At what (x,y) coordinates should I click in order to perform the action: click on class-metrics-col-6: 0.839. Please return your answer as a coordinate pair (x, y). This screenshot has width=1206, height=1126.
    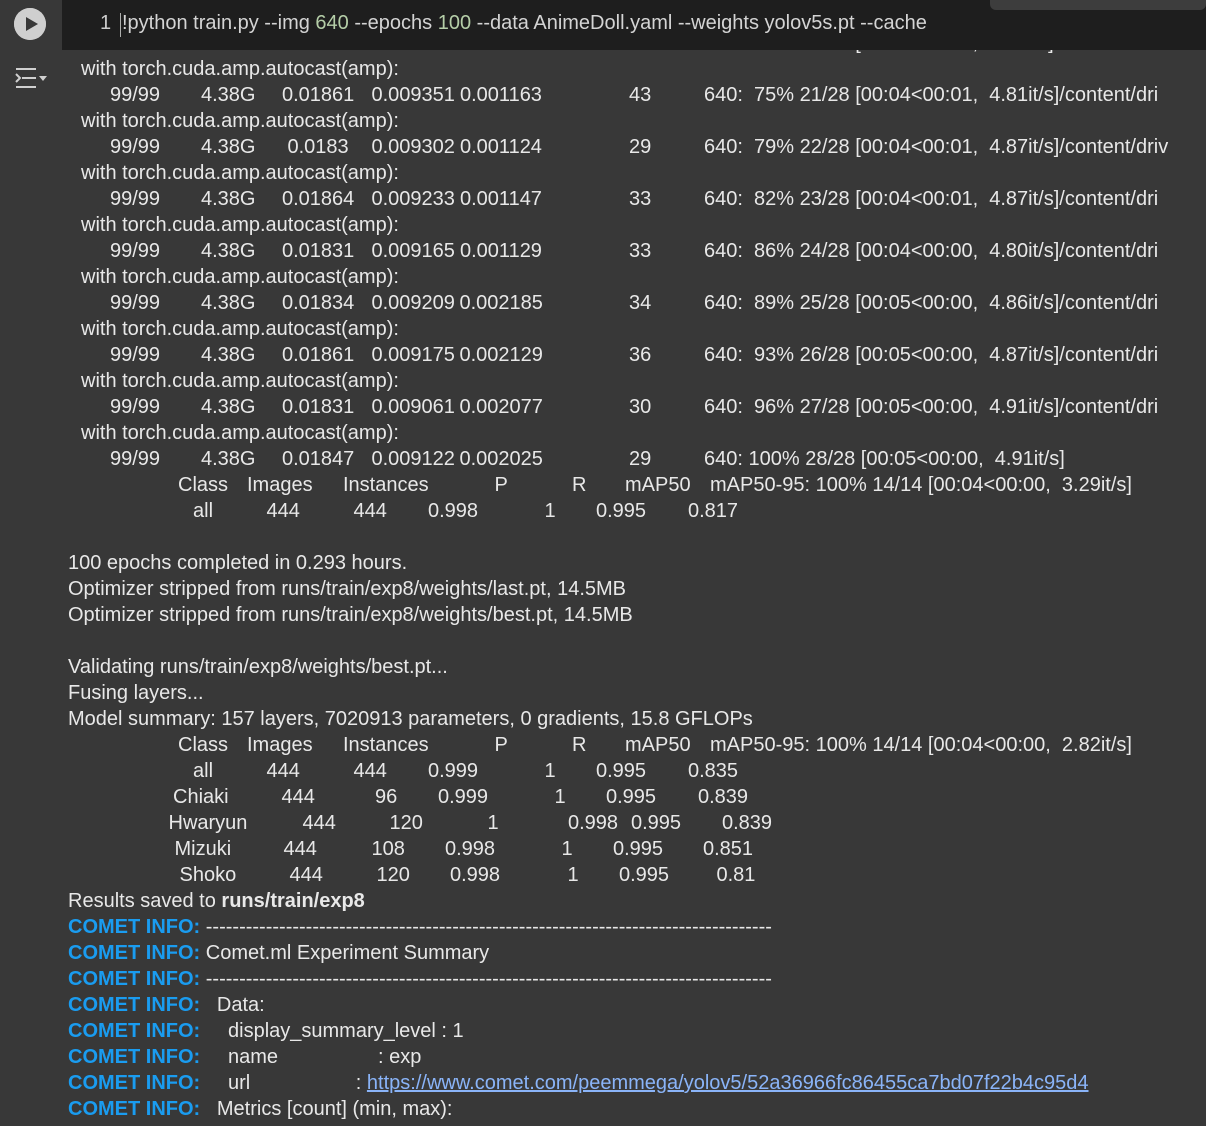
    Looking at the image, I should click on (747, 823).